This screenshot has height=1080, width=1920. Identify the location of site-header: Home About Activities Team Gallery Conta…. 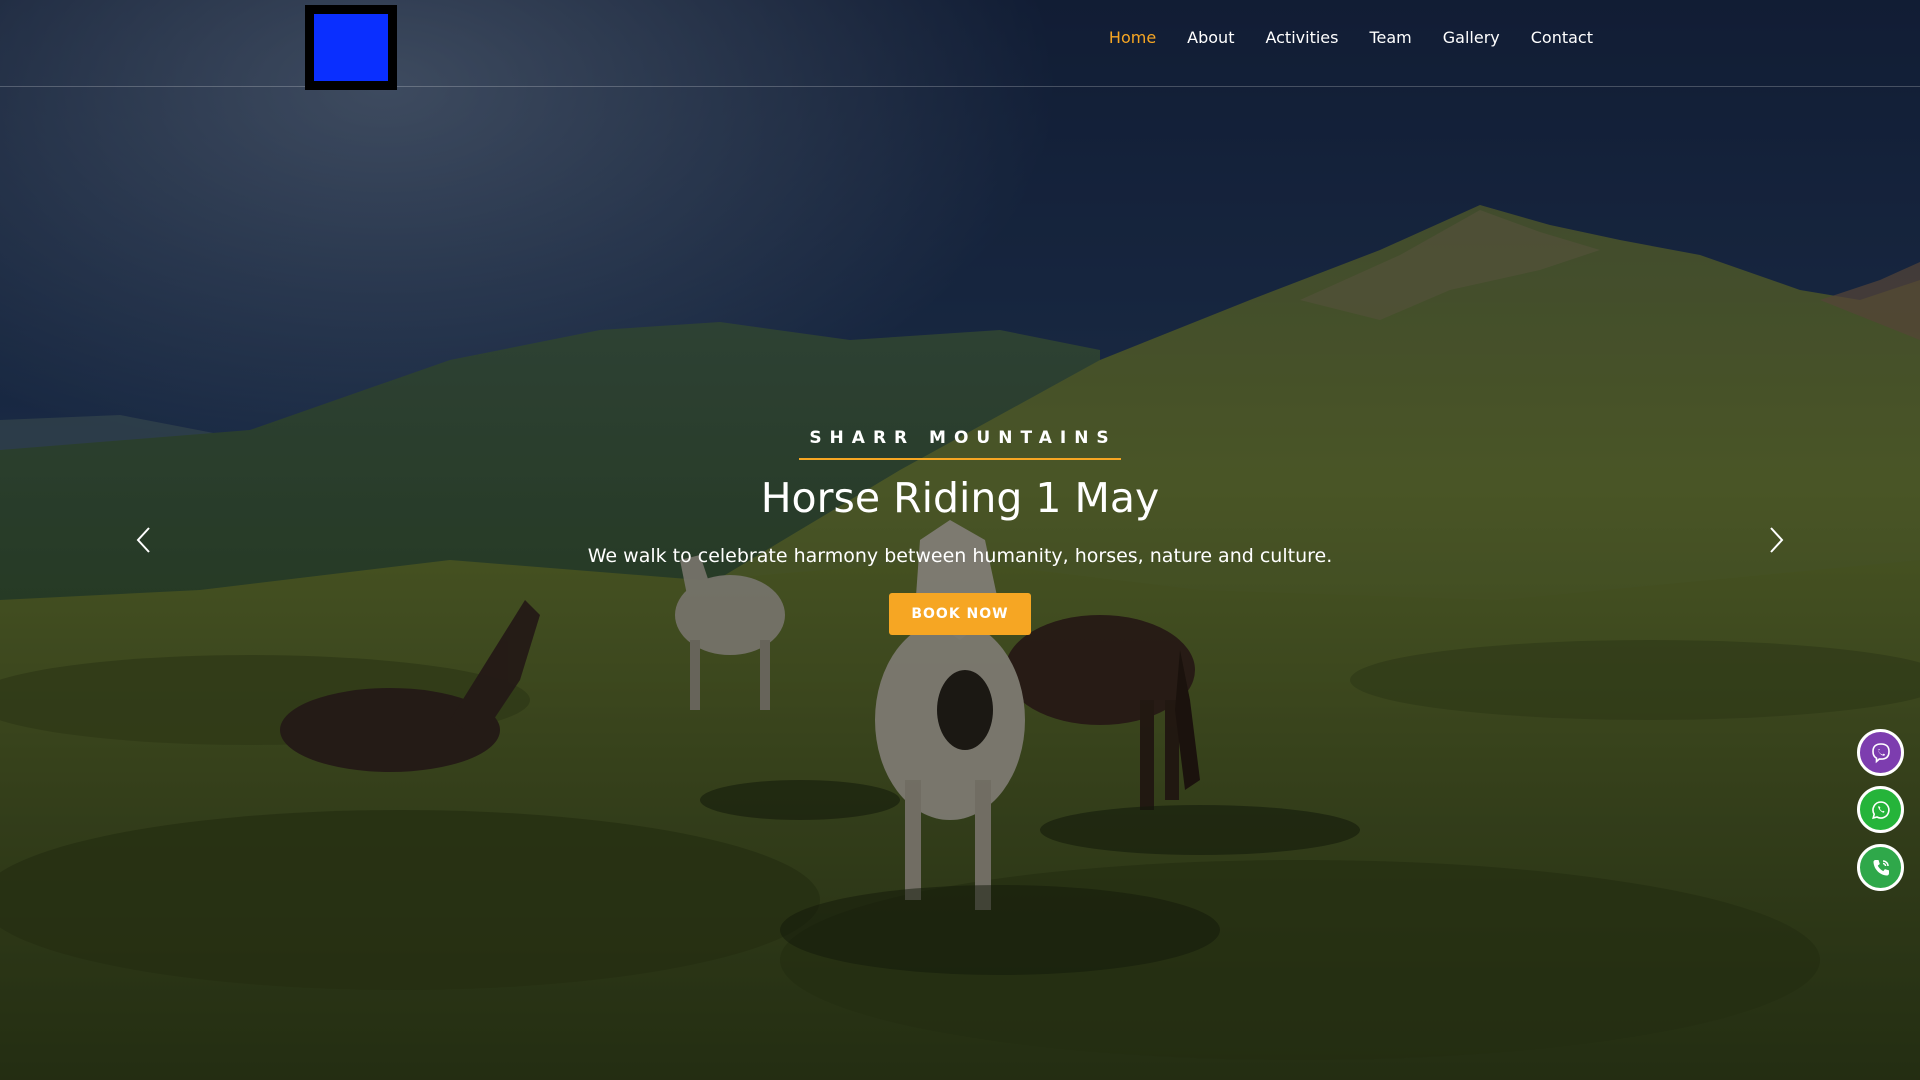
(960, 45).